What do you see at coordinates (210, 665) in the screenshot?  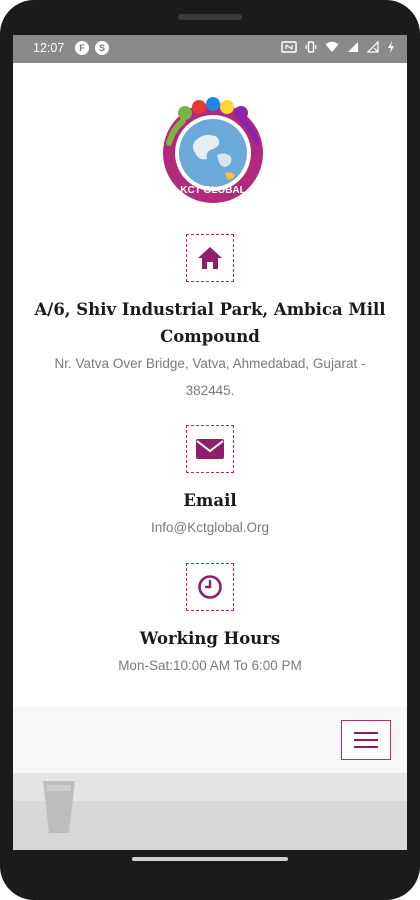 I see `hours-detail: Mon-Sat:10:00 AM To 6:00 PM` at bounding box center [210, 665].